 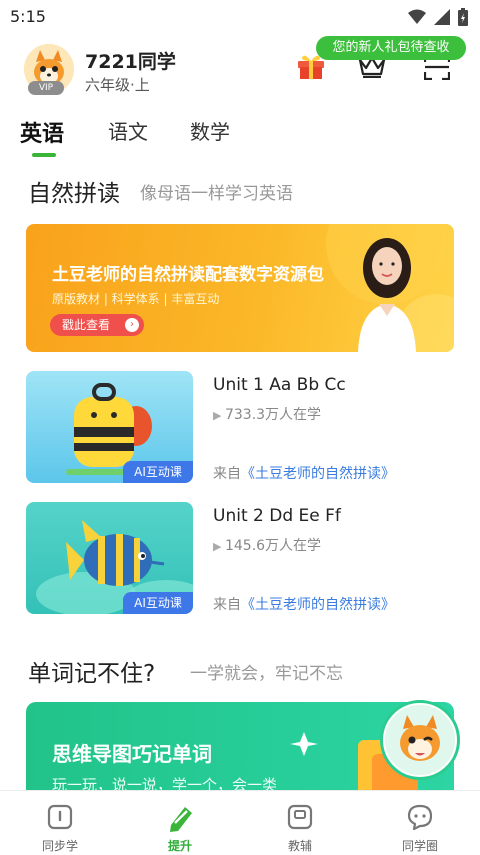 I want to click on book-icon, so click(x=60, y=817).